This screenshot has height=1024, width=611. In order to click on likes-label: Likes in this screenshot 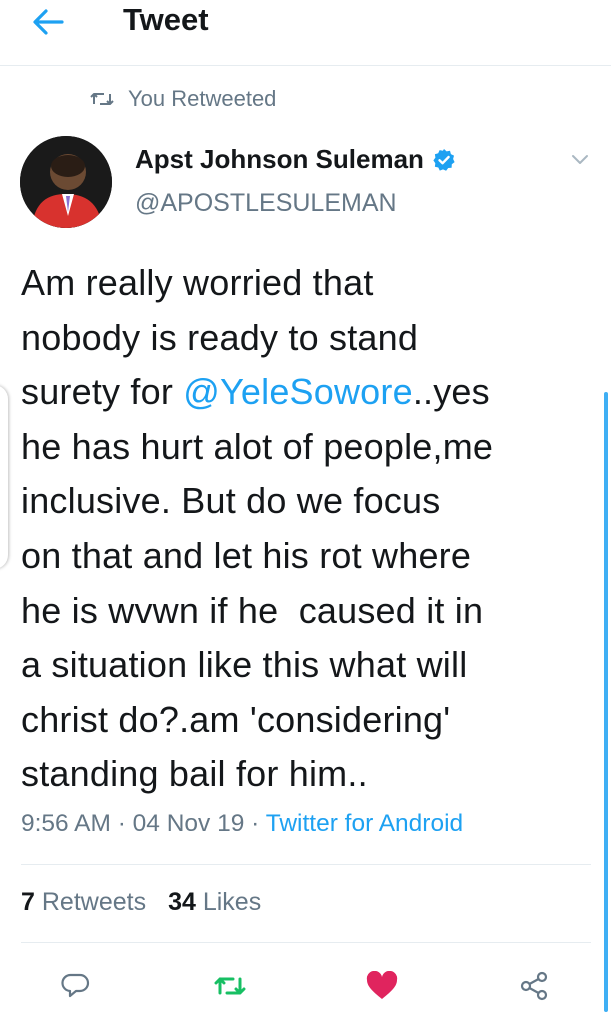, I will do `click(232, 902)`.